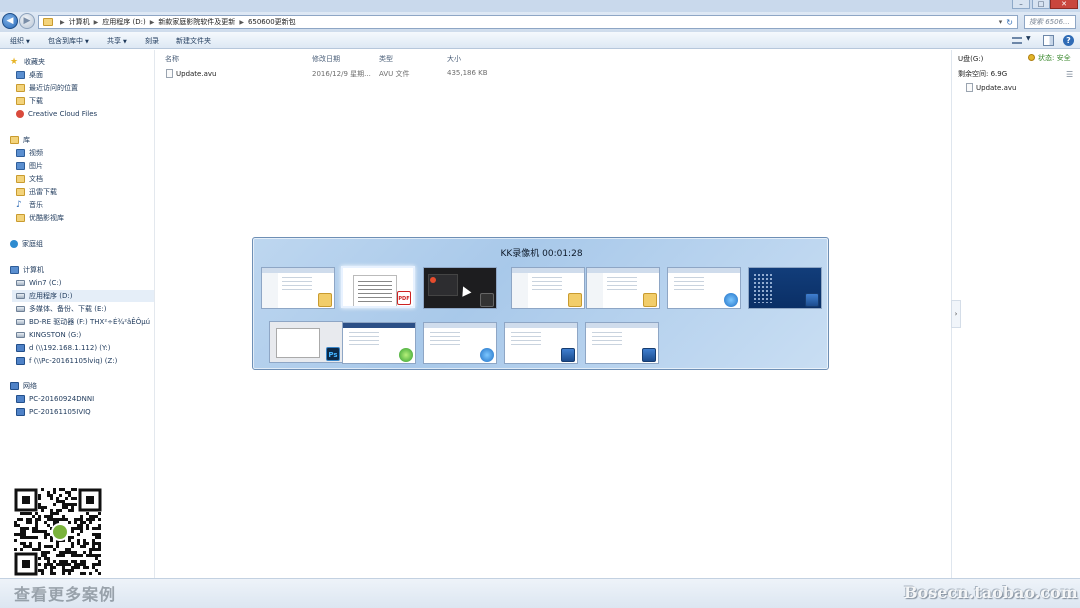 This screenshot has width=1080, height=608. I want to click on back-button: ◀, so click(10, 21).